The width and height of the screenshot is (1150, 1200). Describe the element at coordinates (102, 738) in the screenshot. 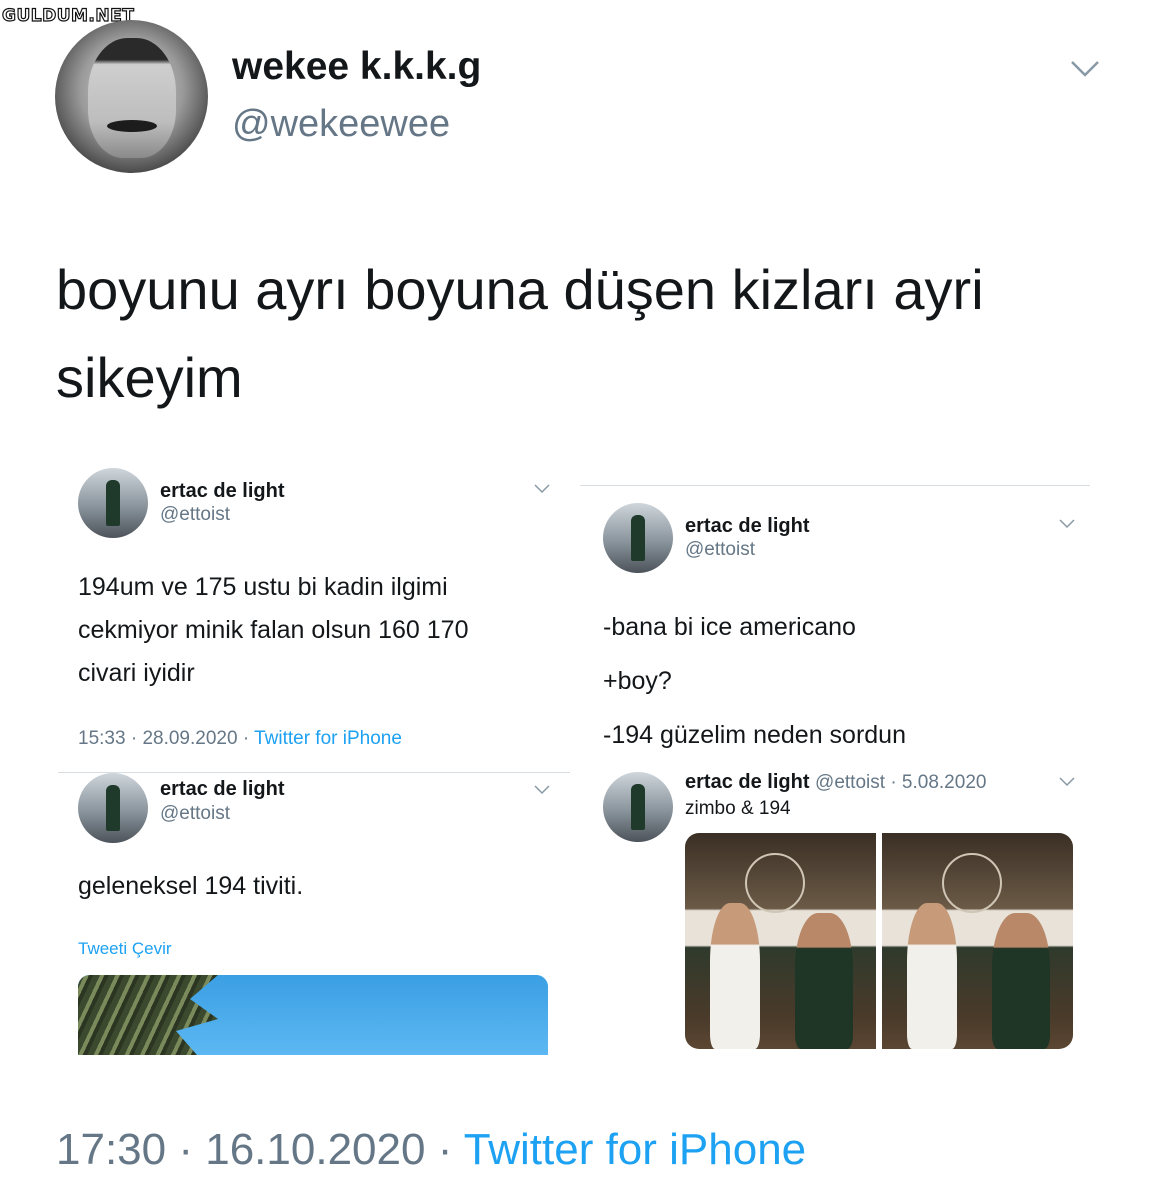

I see `card-time: 15:33` at that location.